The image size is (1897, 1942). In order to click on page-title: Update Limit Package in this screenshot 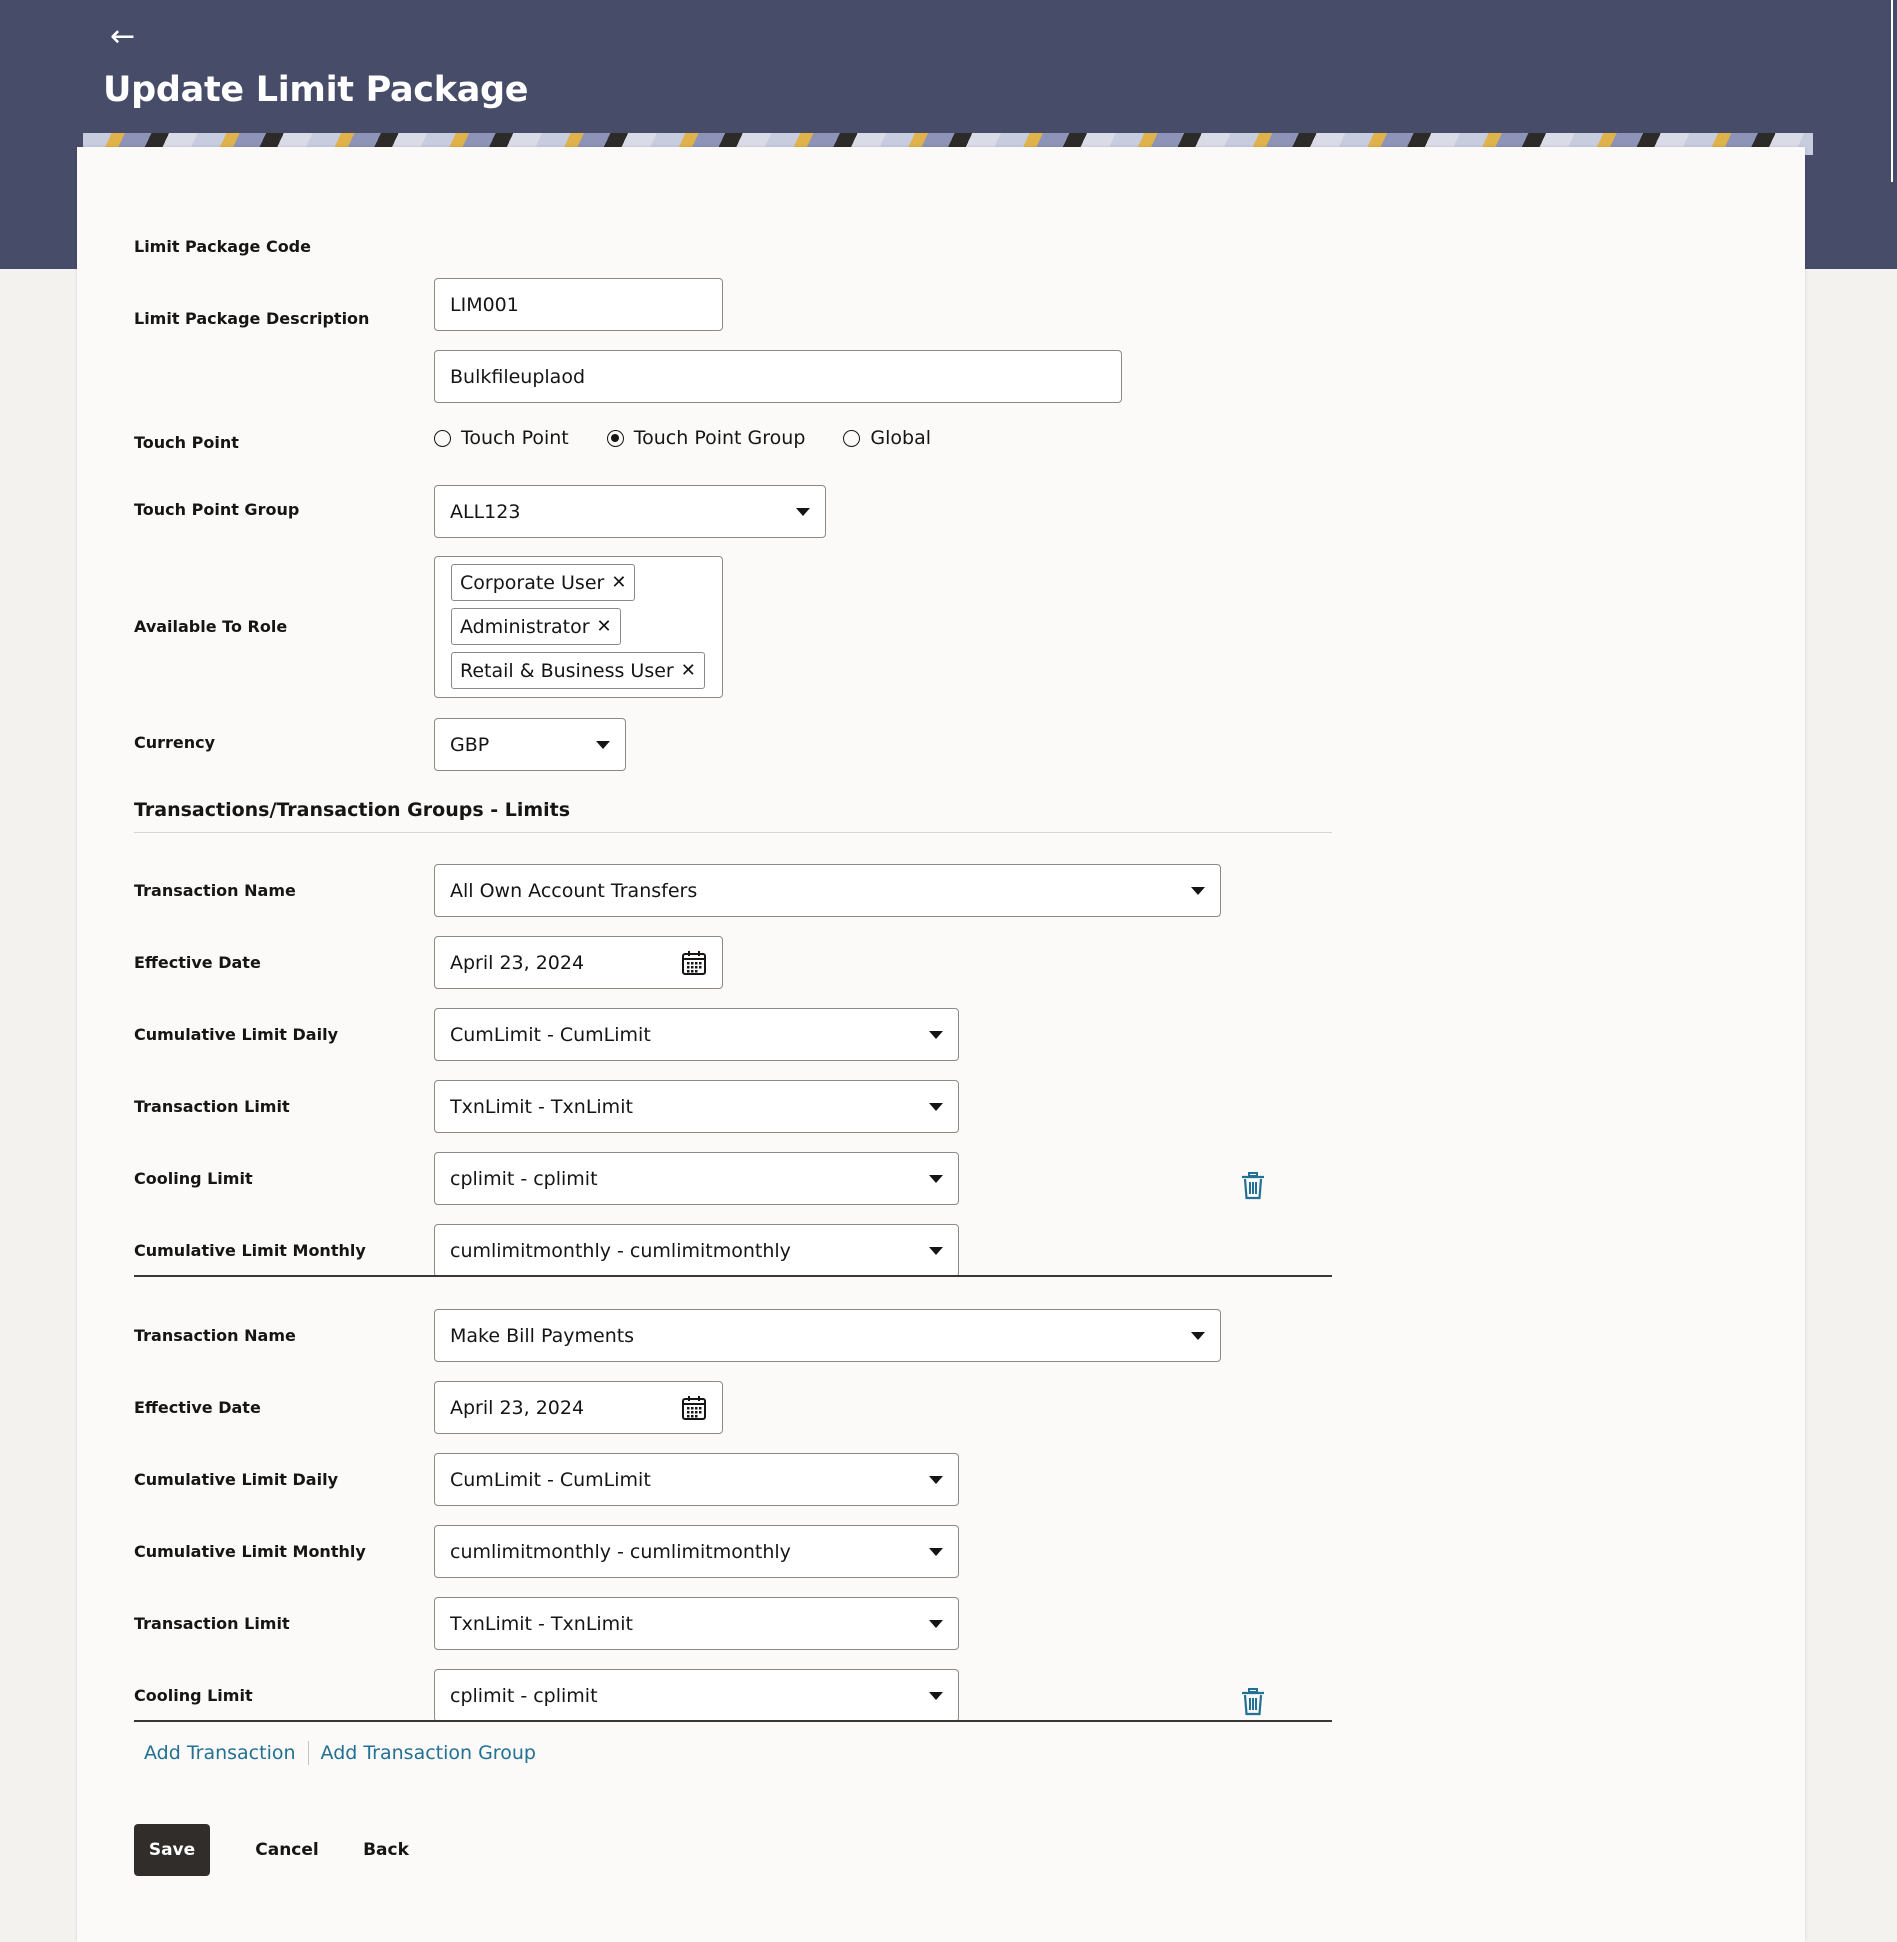, I will do `click(316, 90)`.